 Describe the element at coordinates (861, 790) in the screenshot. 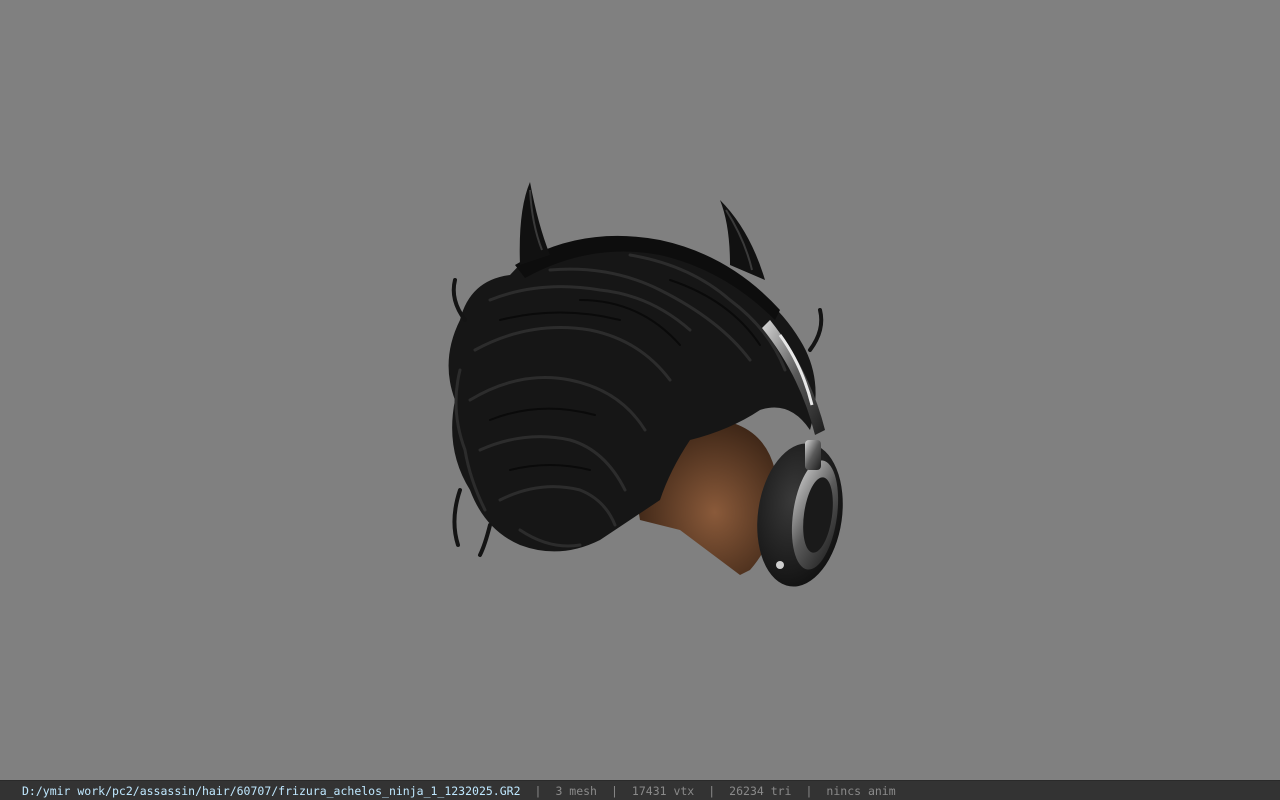

I see `animation-status: nincs anim` at that location.